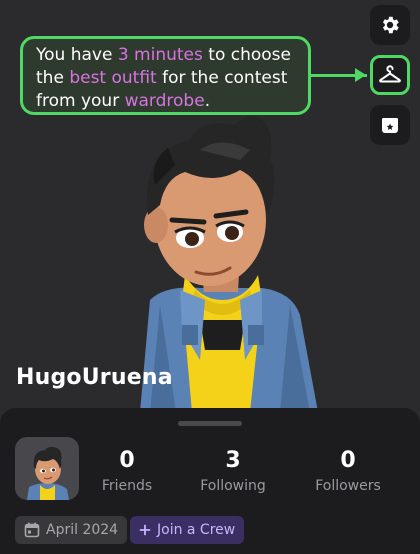 The width and height of the screenshot is (420, 554). I want to click on avatar, so click(47, 468).